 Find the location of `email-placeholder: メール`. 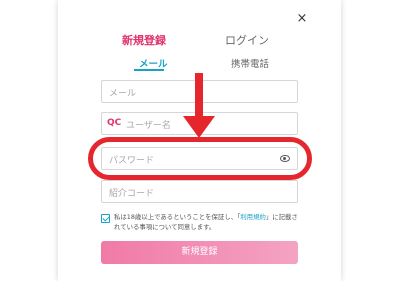

email-placeholder: メール is located at coordinates (123, 94).